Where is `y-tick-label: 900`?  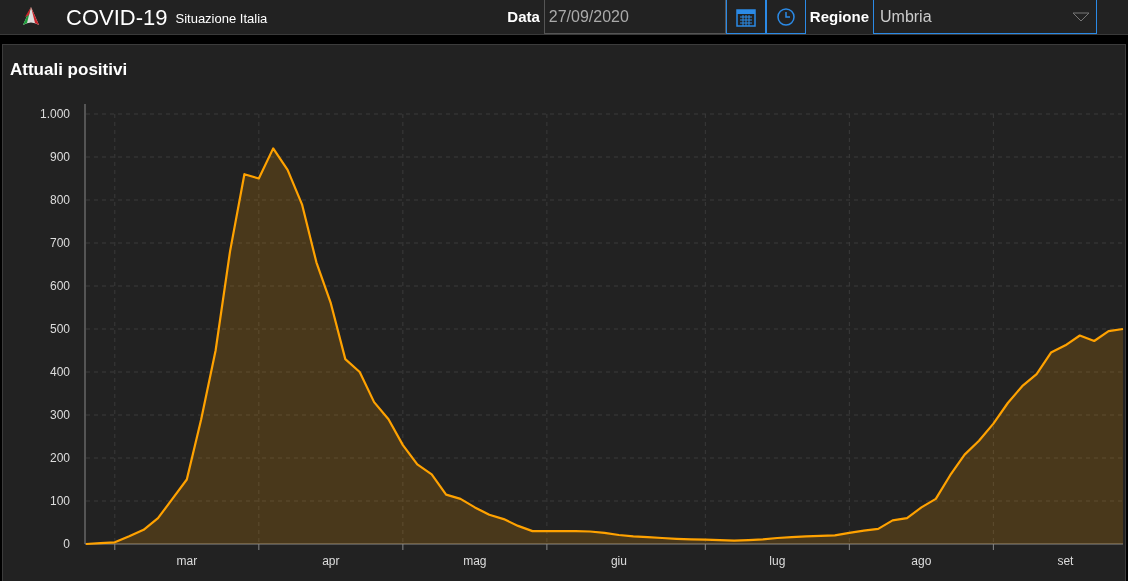
y-tick-label: 900 is located at coordinates (59, 157).